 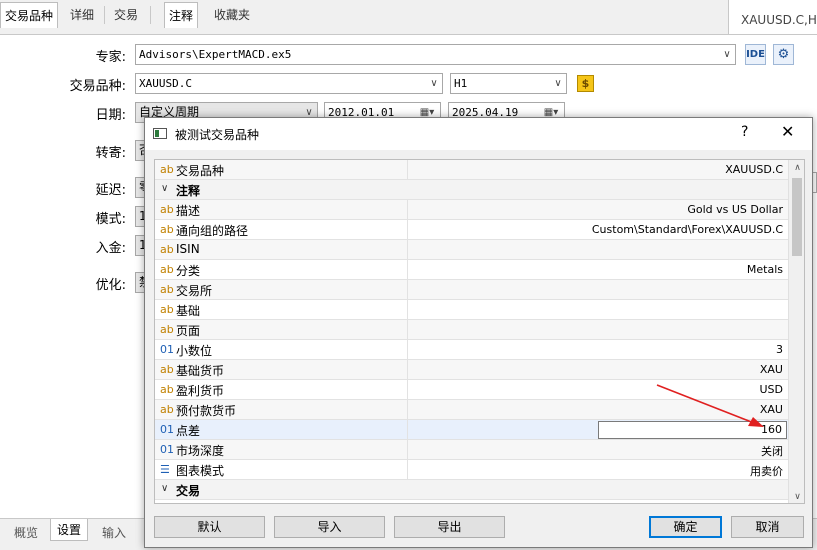 What do you see at coordinates (110, 285) in the screenshot?
I see `optimize-label: 优化:` at bounding box center [110, 285].